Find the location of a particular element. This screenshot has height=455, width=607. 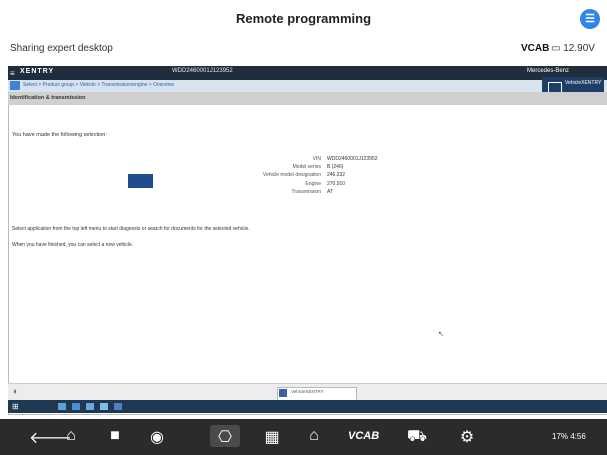

battery-icon: ▭ is located at coordinates (556, 48).